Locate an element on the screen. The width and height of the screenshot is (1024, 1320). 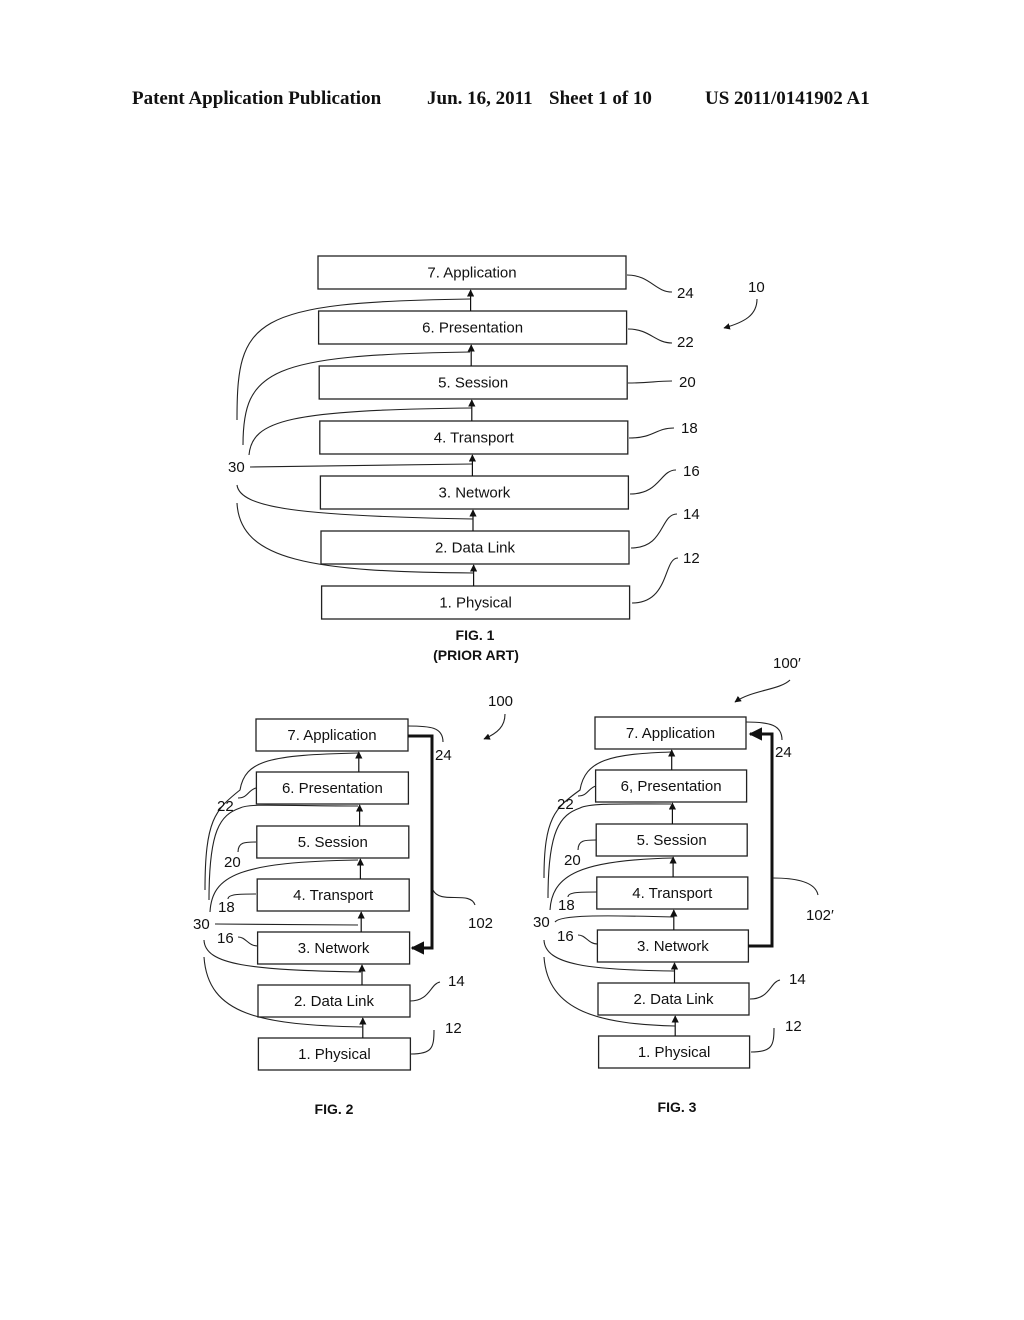
fig1-caption: FIG. 1 is located at coordinates (475, 635).